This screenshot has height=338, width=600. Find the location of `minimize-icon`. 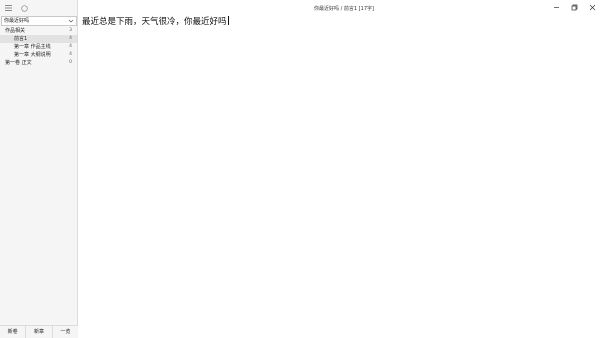

minimize-icon is located at coordinates (556, 7).